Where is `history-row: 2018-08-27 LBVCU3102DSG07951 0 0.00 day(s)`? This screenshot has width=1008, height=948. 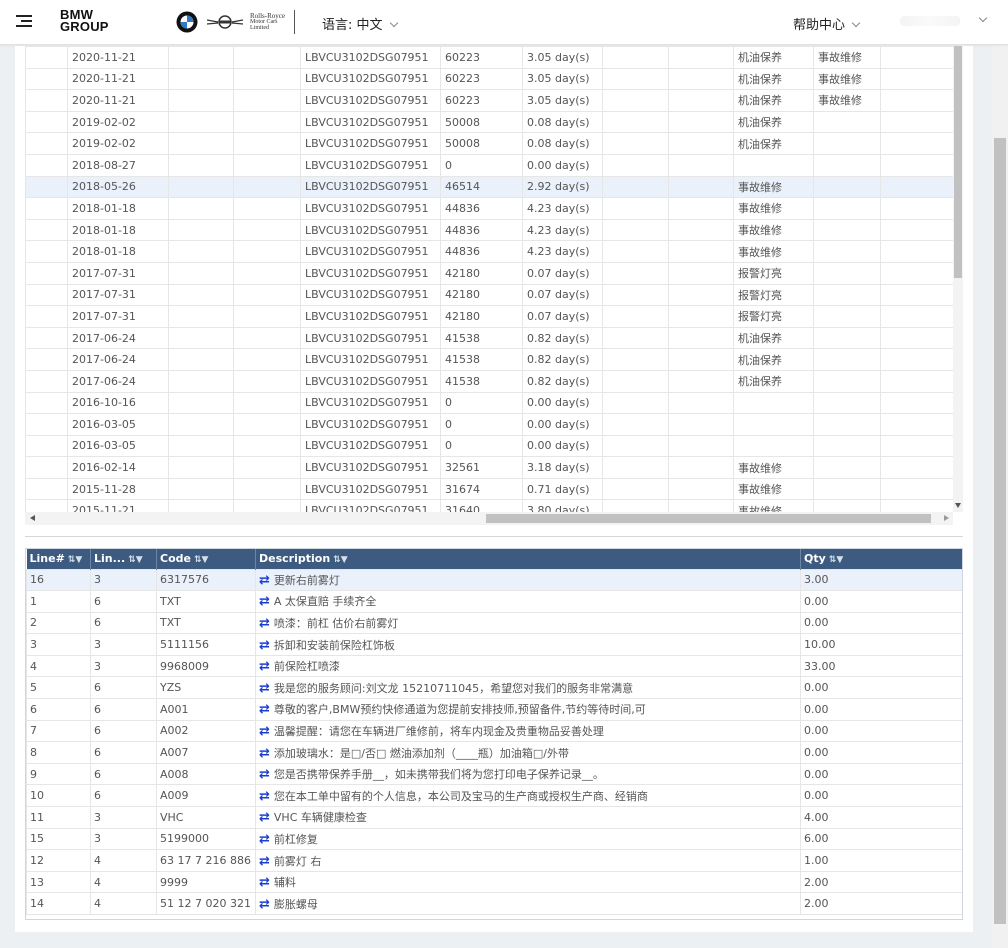 history-row: 2018-08-27 LBVCU3102DSG07951 0 0.00 day(s) is located at coordinates (489, 165).